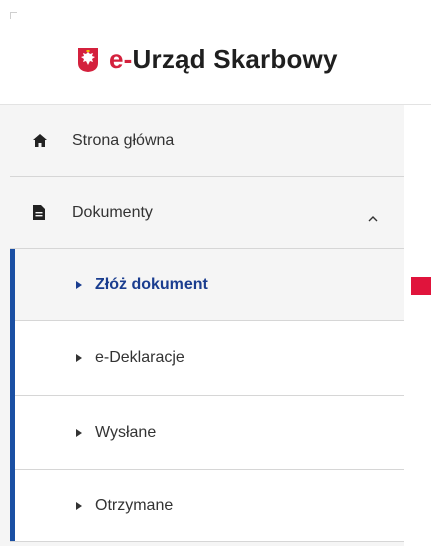 This screenshot has height=546, width=431. What do you see at coordinates (235, 59) in the screenshot?
I see `title-main: Urząd Skarbowy` at bounding box center [235, 59].